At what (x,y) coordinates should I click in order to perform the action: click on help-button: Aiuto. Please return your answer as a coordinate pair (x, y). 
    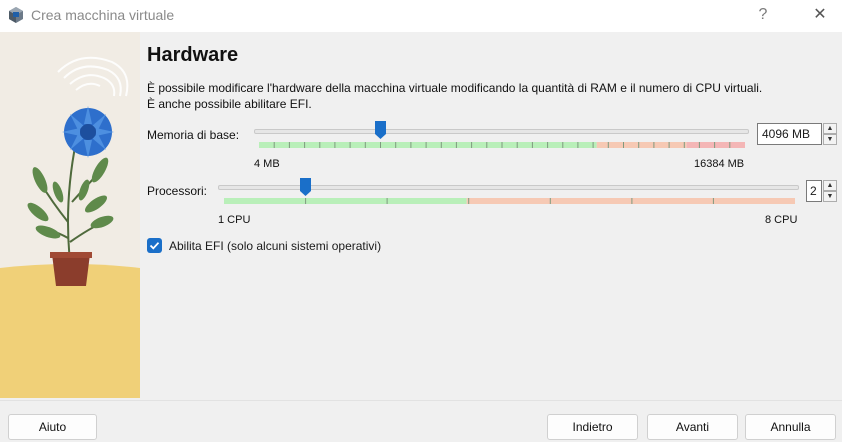
    Looking at the image, I should click on (52, 427).